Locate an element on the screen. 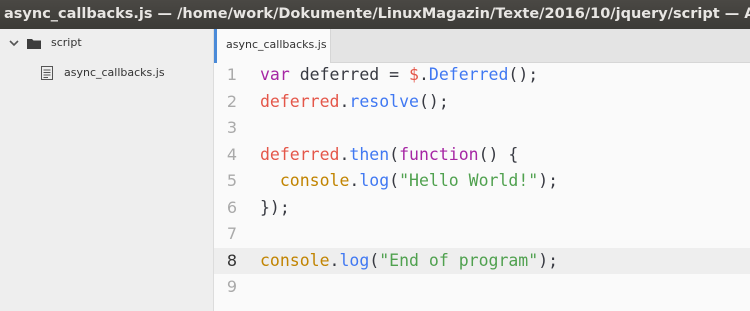 The width and height of the screenshot is (750, 311). code-text: console.log("Hello World!"); is located at coordinates (409, 181).